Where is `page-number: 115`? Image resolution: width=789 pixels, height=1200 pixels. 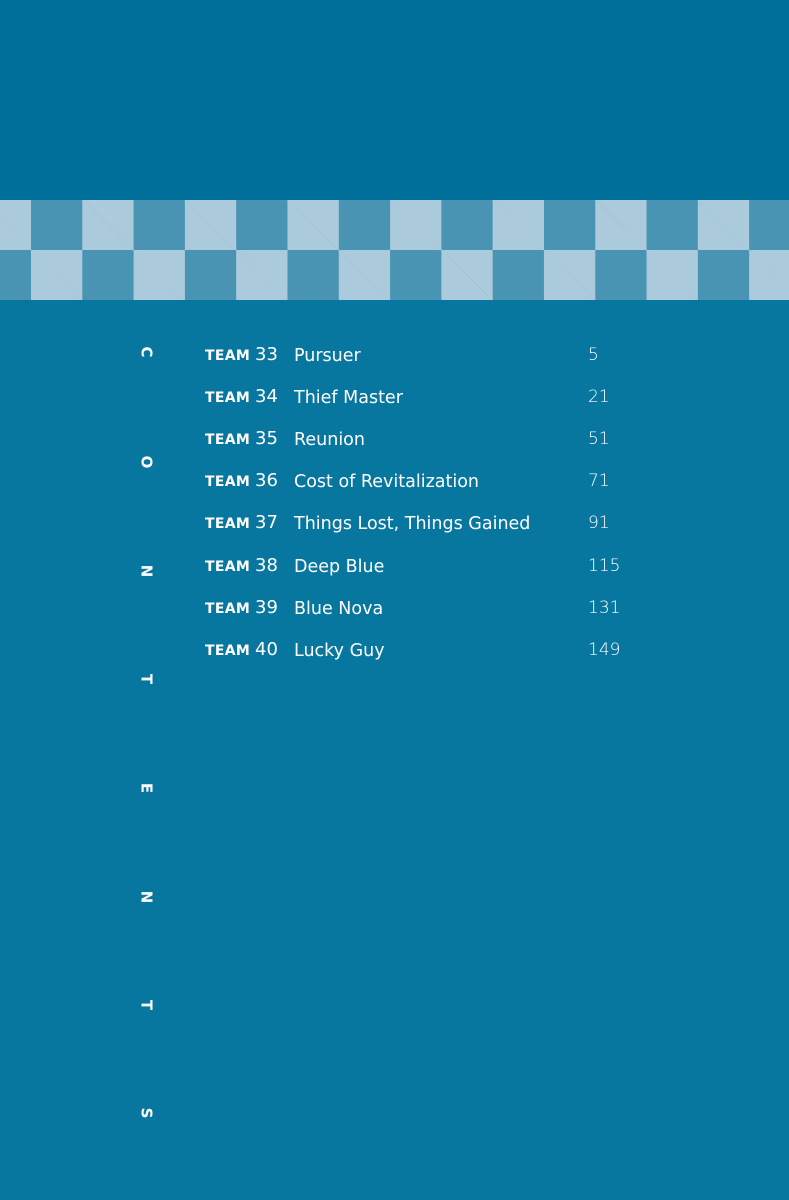 page-number: 115 is located at coordinates (604, 566).